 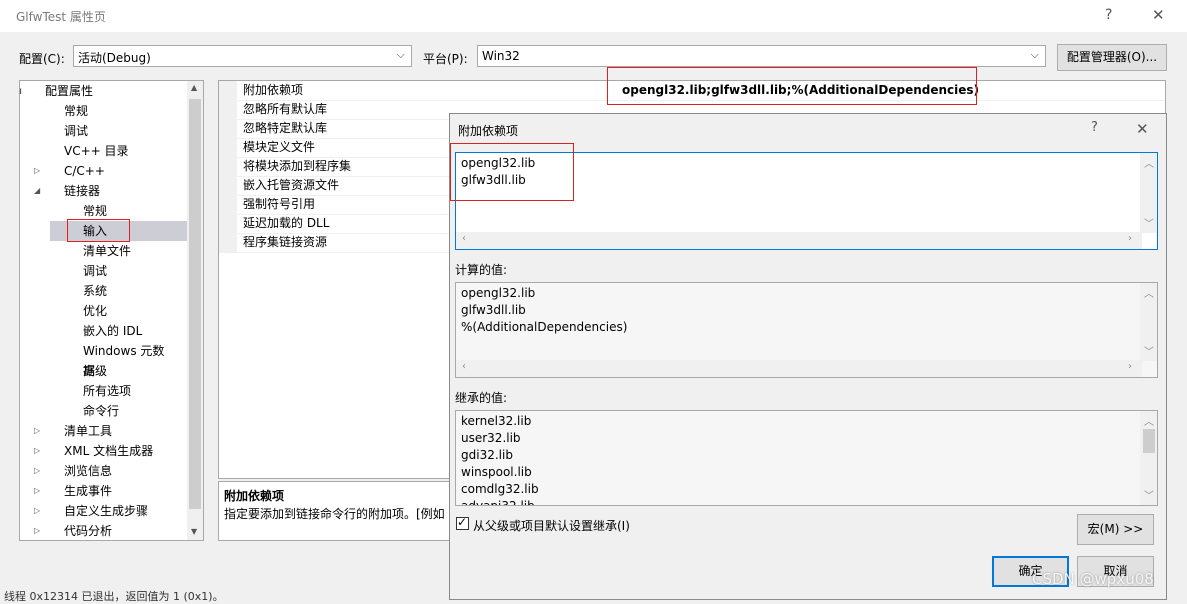 I want to click on tree-item: ▷ 浏览信息, so click(x=95, y=471).